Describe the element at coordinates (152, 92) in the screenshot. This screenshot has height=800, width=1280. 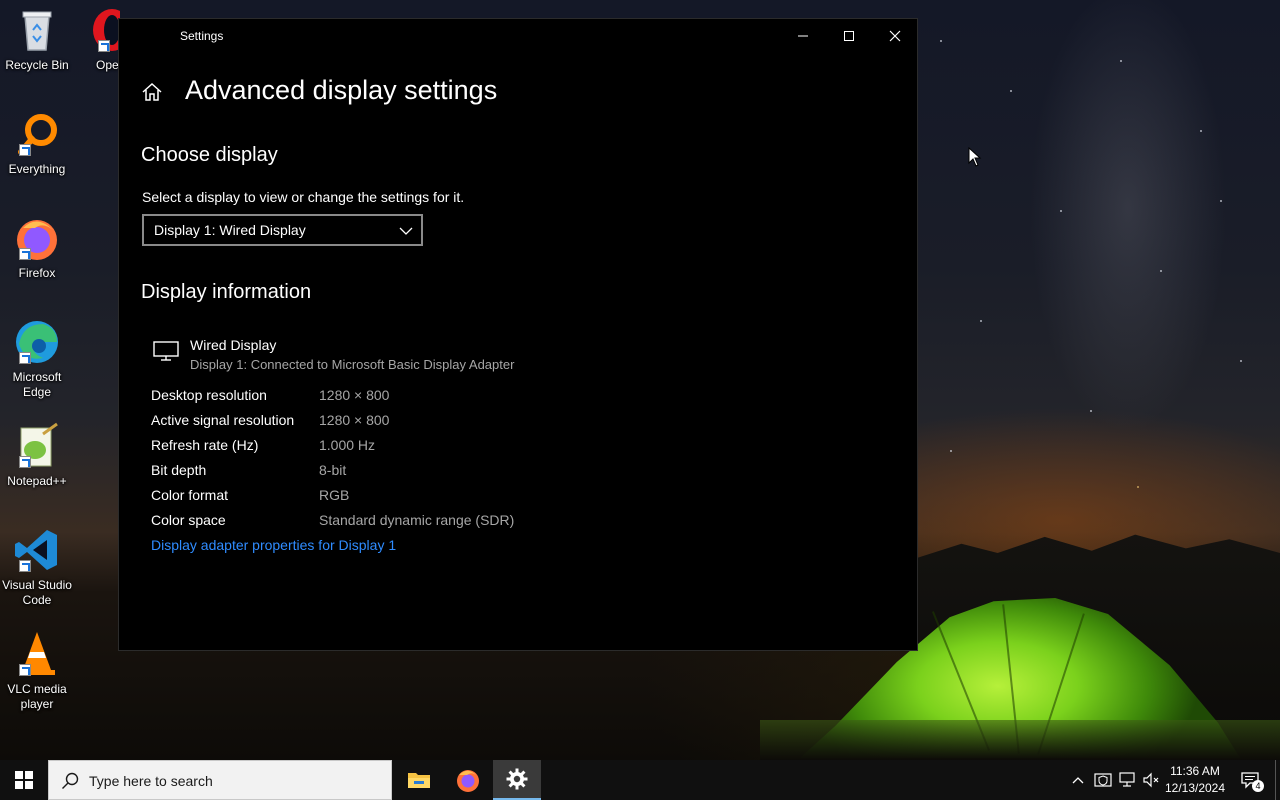
I see `home-icon` at that location.